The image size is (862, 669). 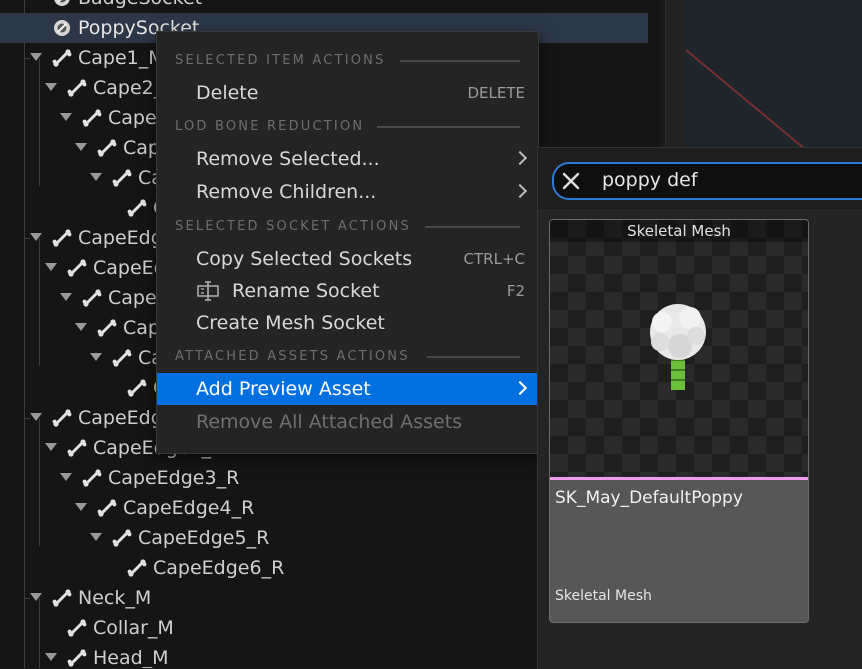 I want to click on asset-type: Skeletal Mesh, so click(x=603, y=596).